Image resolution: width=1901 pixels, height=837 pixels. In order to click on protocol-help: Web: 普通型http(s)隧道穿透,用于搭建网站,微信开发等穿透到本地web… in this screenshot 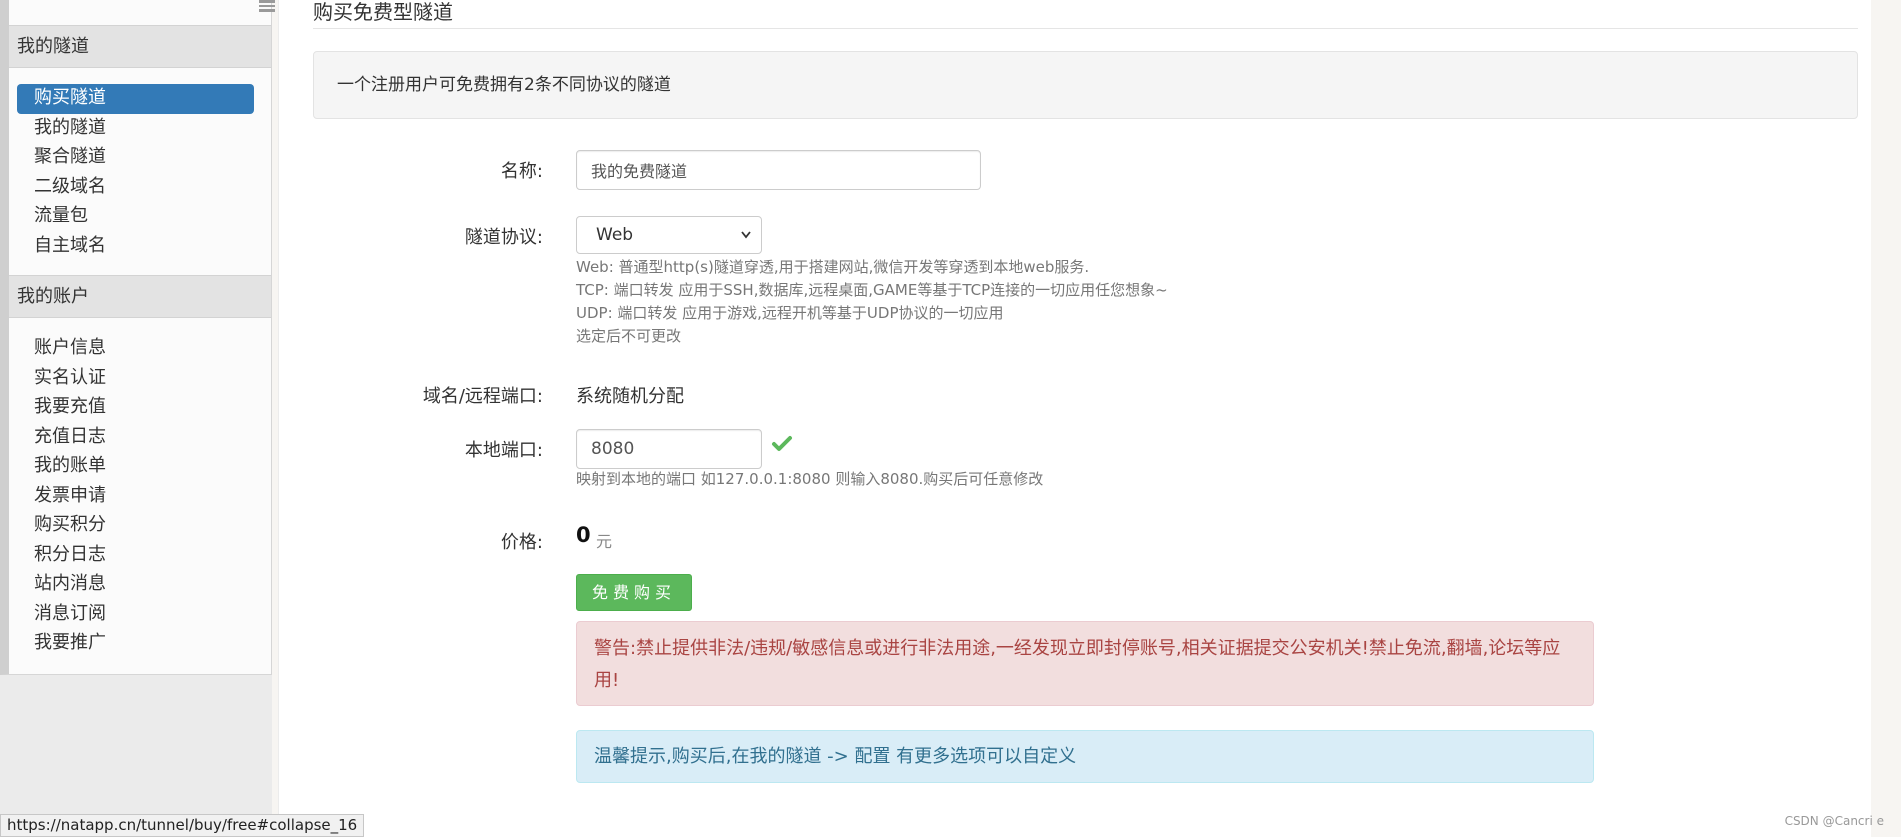, I will do `click(872, 302)`.